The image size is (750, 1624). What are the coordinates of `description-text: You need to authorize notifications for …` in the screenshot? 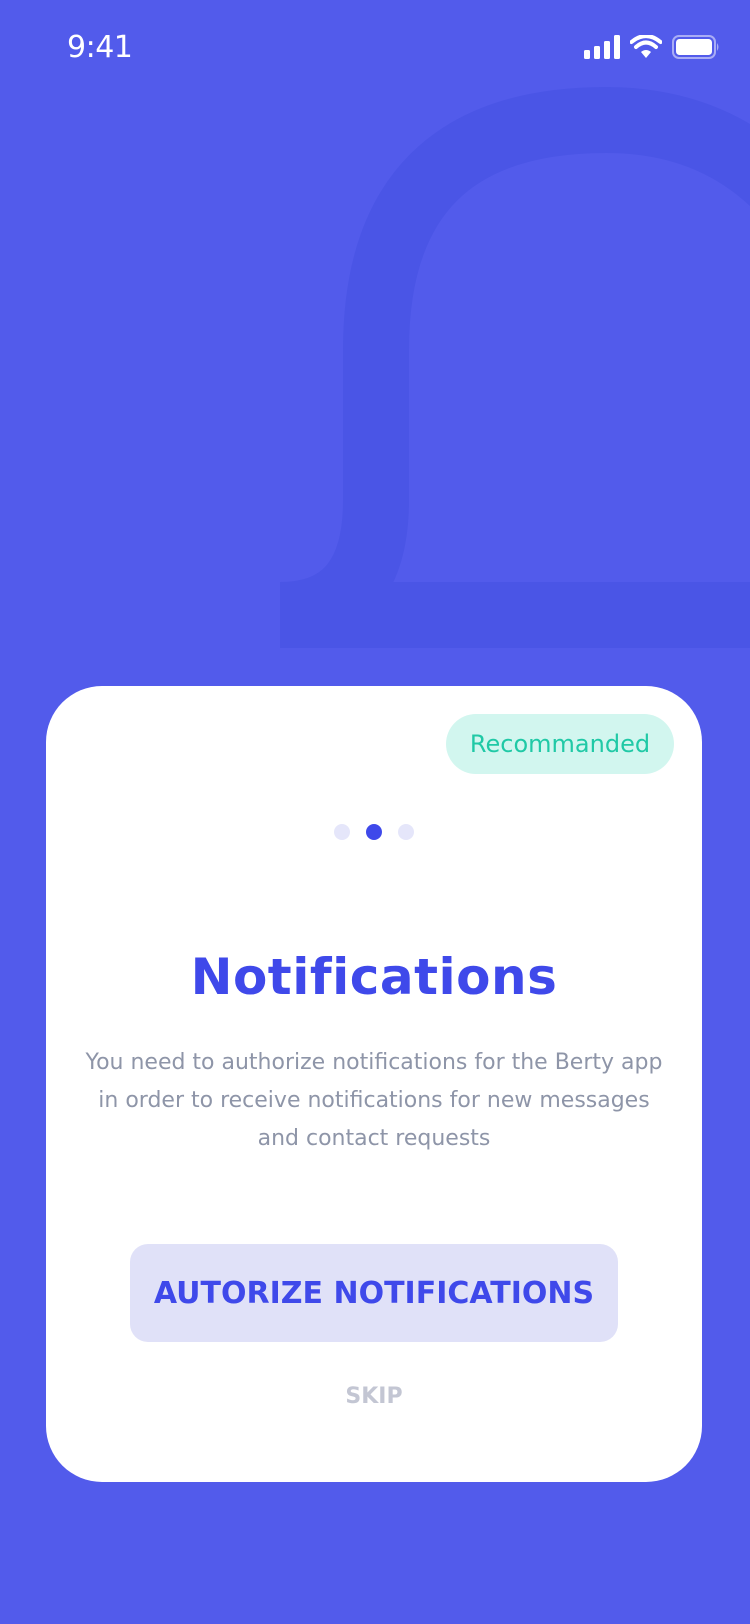 It's located at (374, 1100).